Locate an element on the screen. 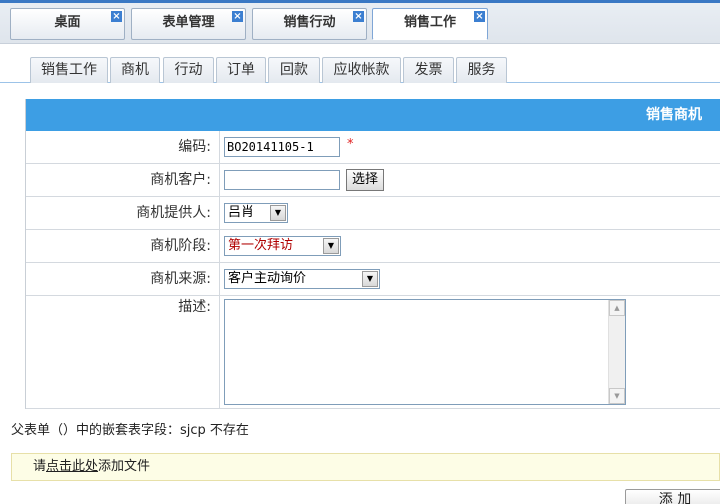 The width and height of the screenshot is (720, 504). window-tab-label: 表单管理 is located at coordinates (188, 22).